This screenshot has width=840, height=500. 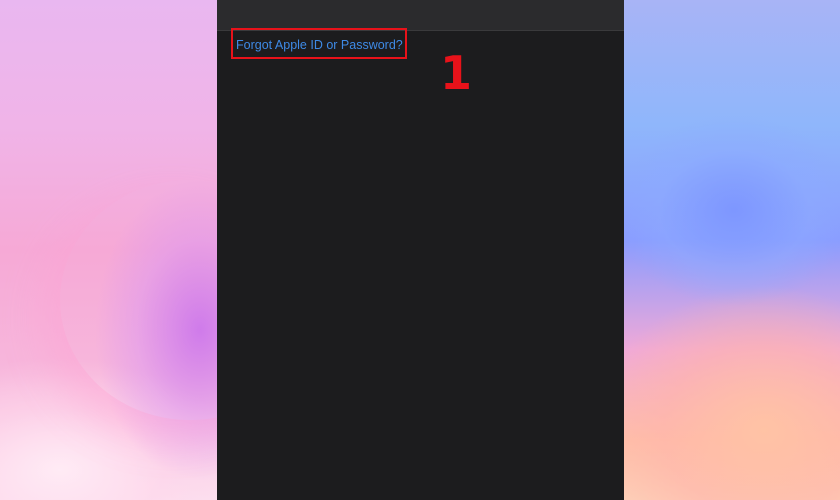 What do you see at coordinates (319, 45) in the screenshot?
I see `forgot-apple-id-link: Forgot Apple ID or Password?` at bounding box center [319, 45].